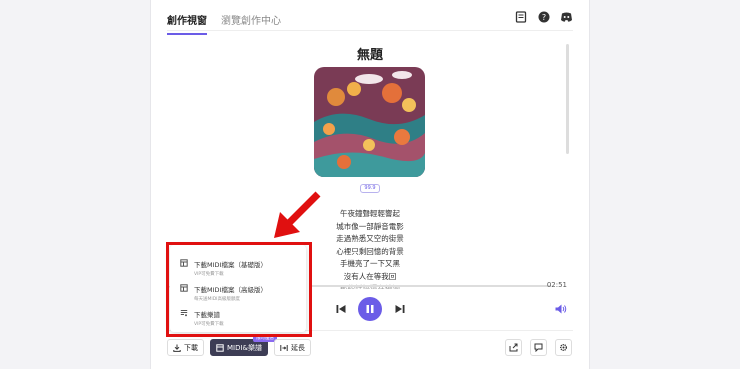  I want to click on help-icon: ?, so click(543, 16).